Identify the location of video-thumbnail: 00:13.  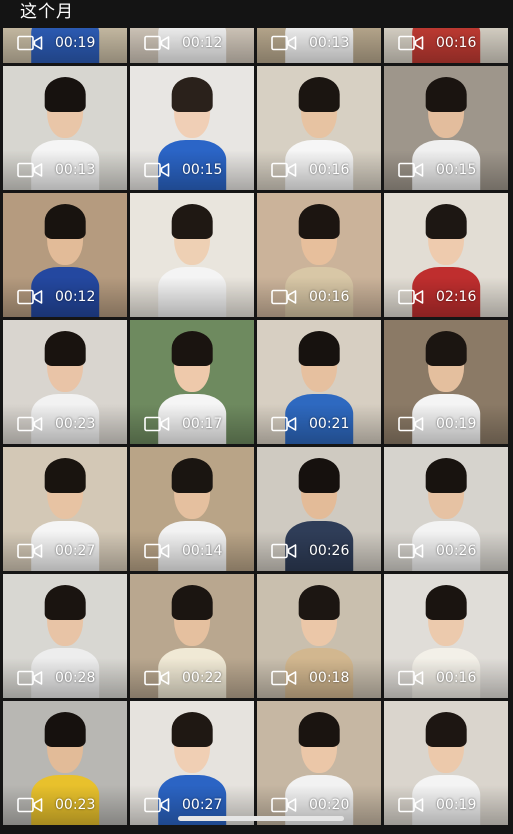
(65, 128).